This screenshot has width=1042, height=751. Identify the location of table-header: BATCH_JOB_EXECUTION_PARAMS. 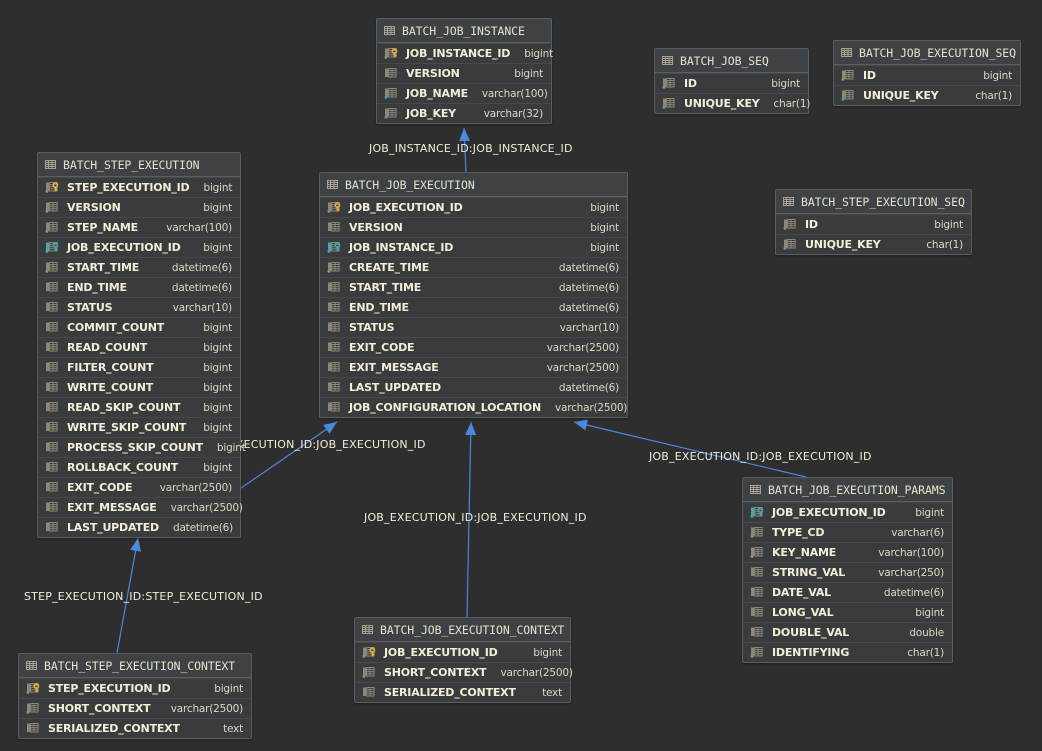
(847, 490).